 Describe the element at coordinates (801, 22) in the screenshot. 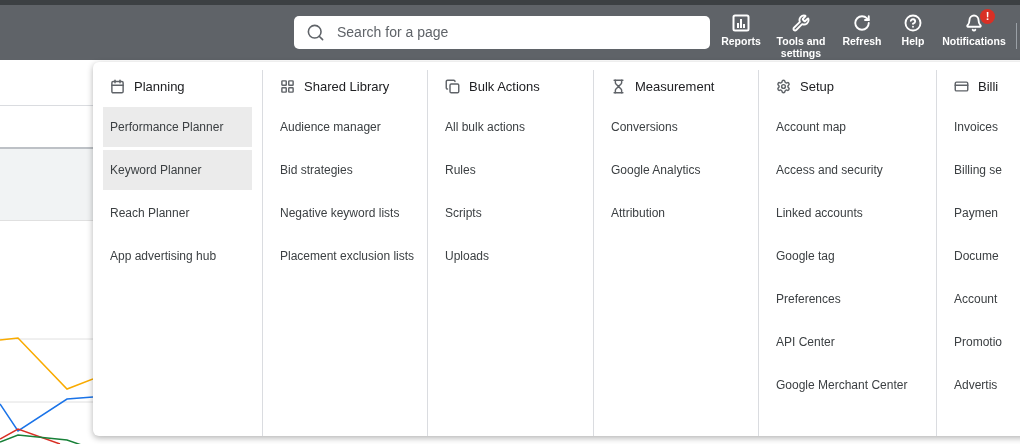

I see `wrench-icon` at that location.